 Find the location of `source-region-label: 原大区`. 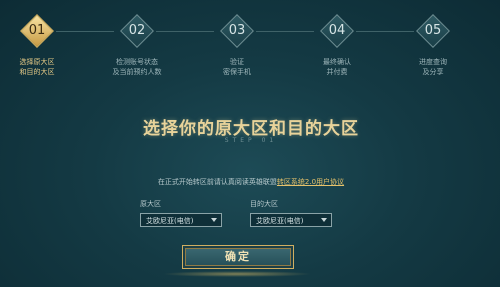

source-region-label: 原大区 is located at coordinates (150, 204).